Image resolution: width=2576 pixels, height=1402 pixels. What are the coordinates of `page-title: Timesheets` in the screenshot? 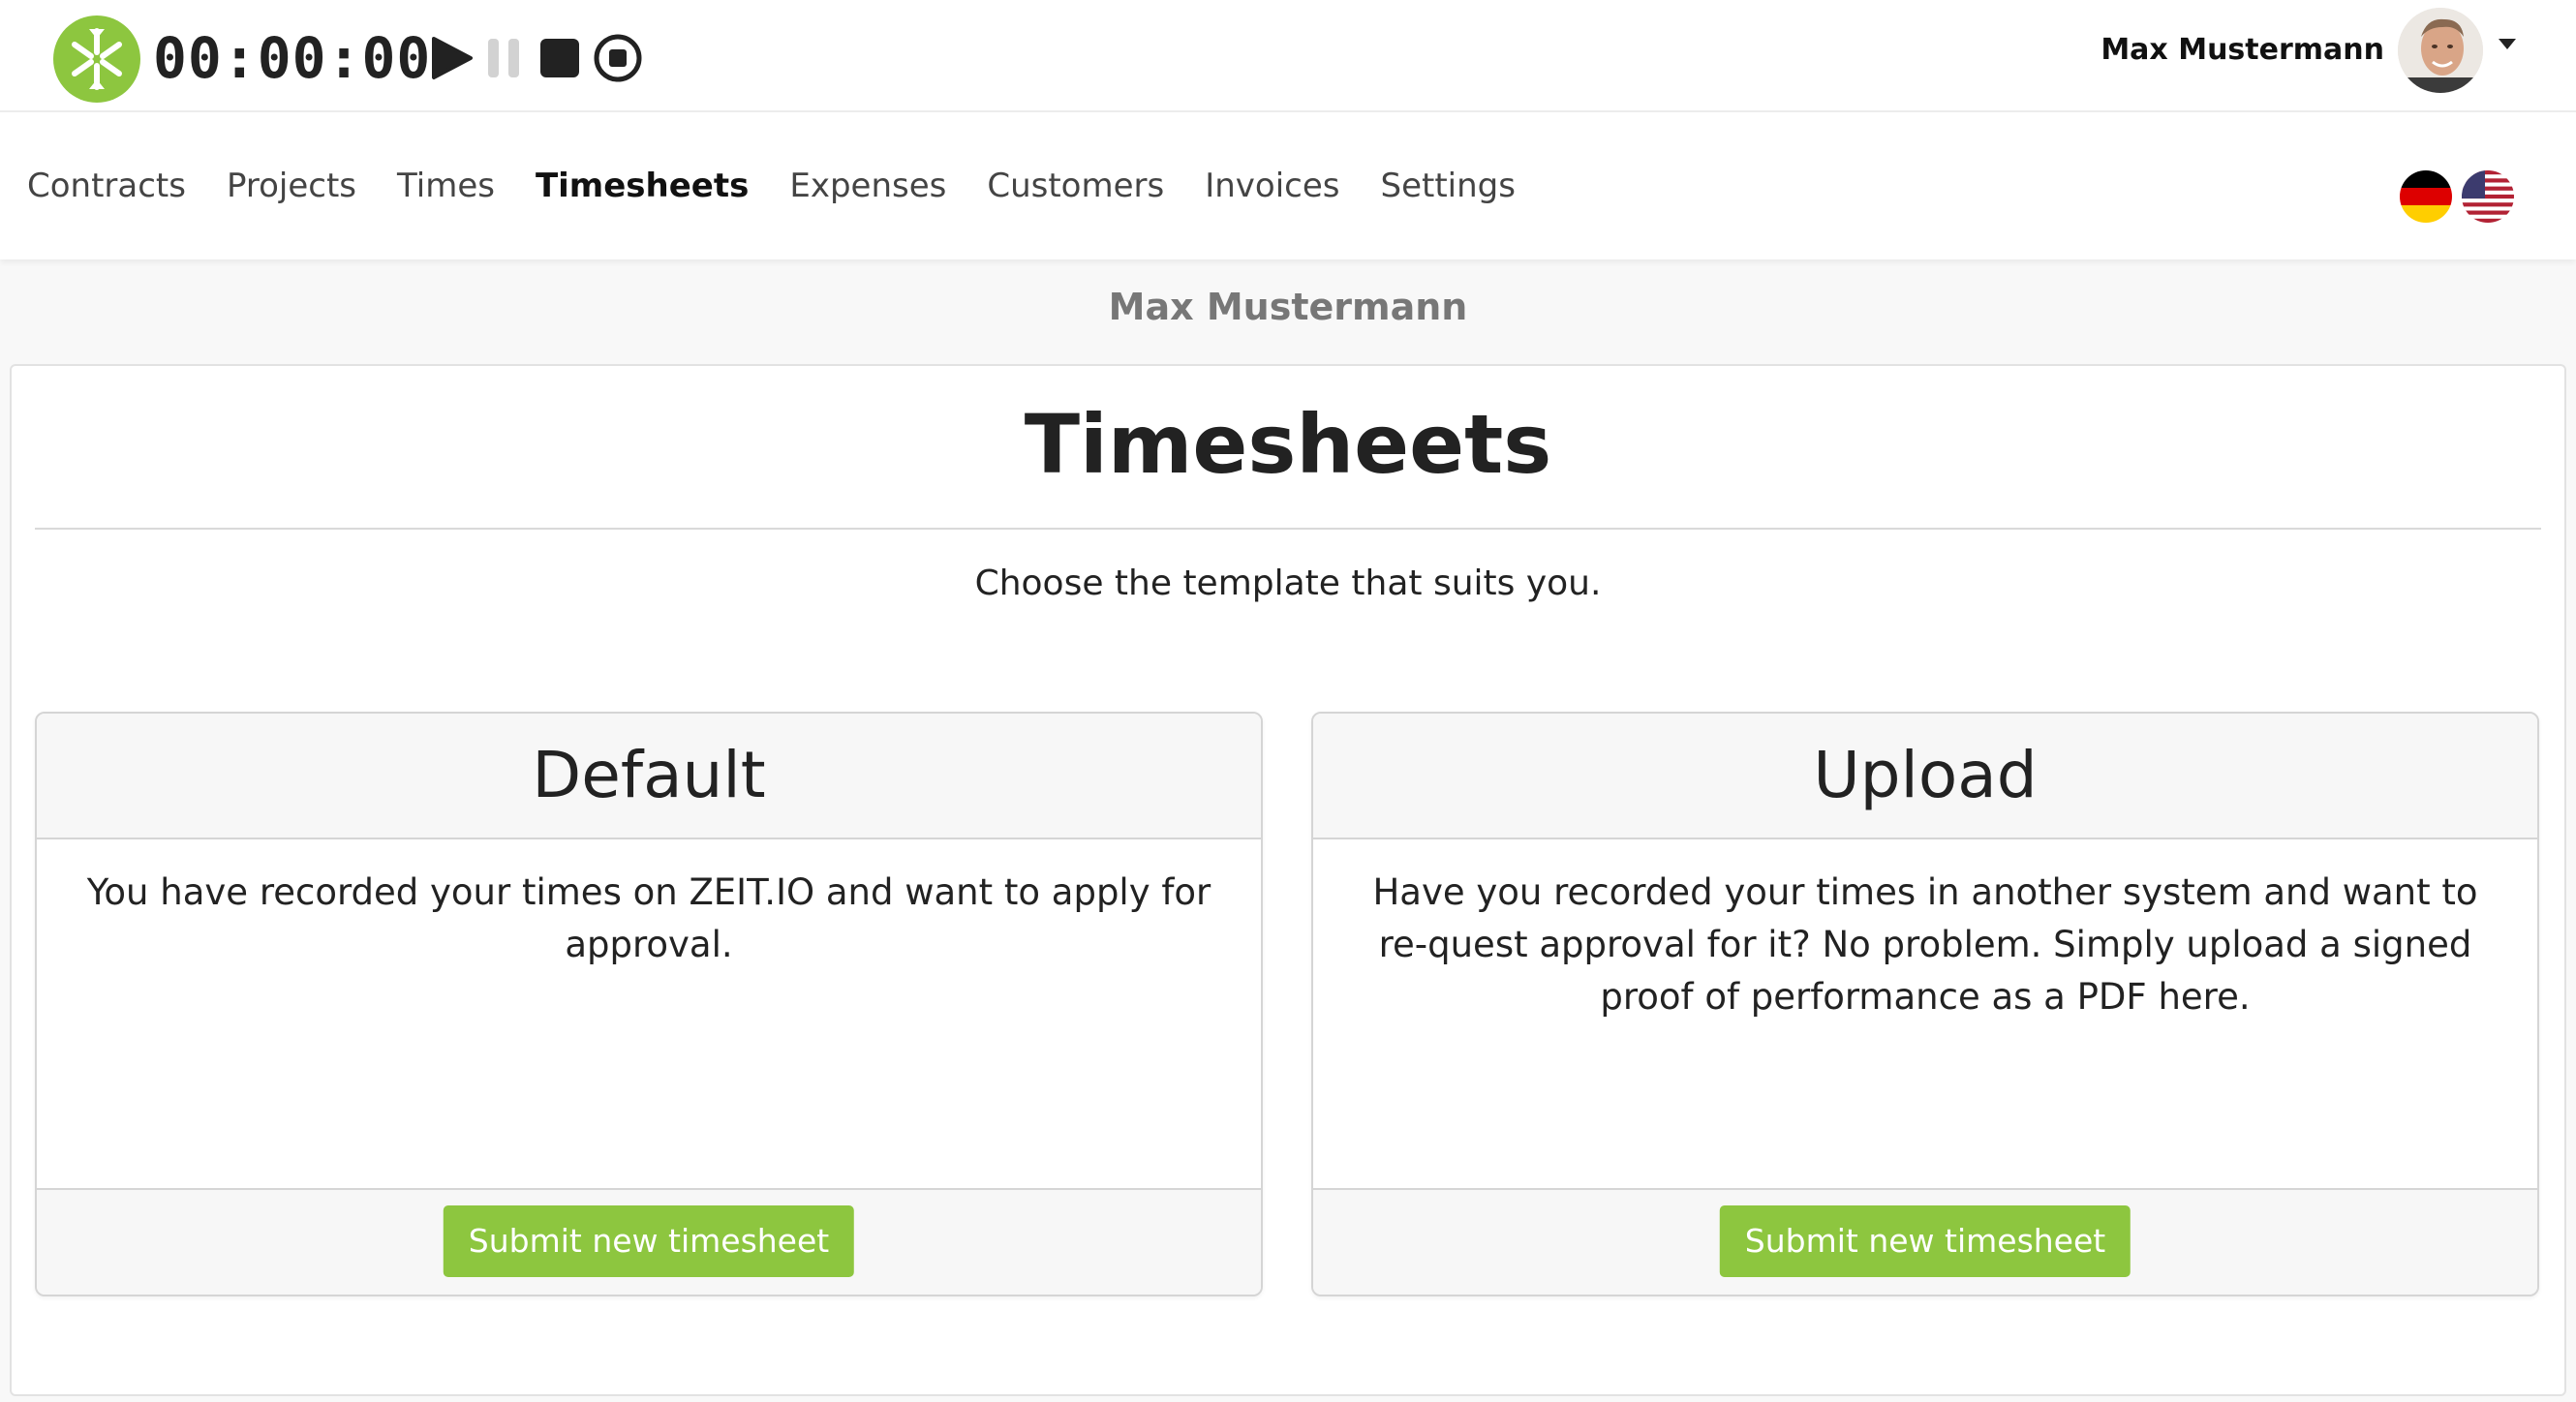 It's located at (1288, 445).